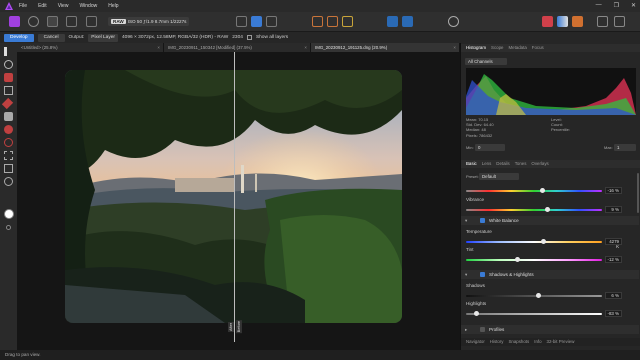  Describe the element at coordinates (534, 296) in the screenshot. I see `shadows-track` at that location.